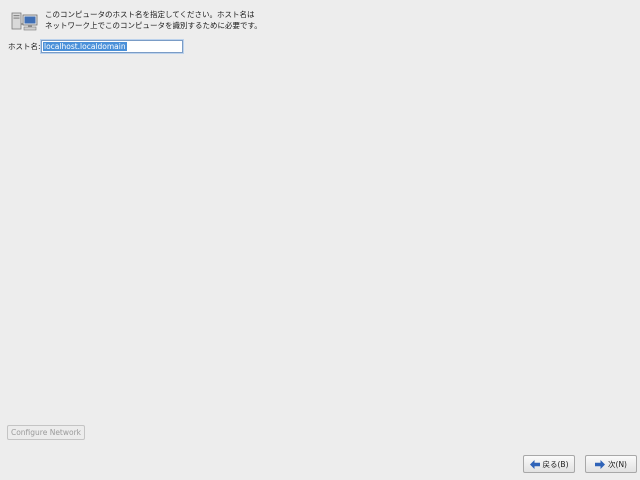 This screenshot has height=480, width=640. What do you see at coordinates (25, 22) in the screenshot?
I see `network-computers-icon` at bounding box center [25, 22].